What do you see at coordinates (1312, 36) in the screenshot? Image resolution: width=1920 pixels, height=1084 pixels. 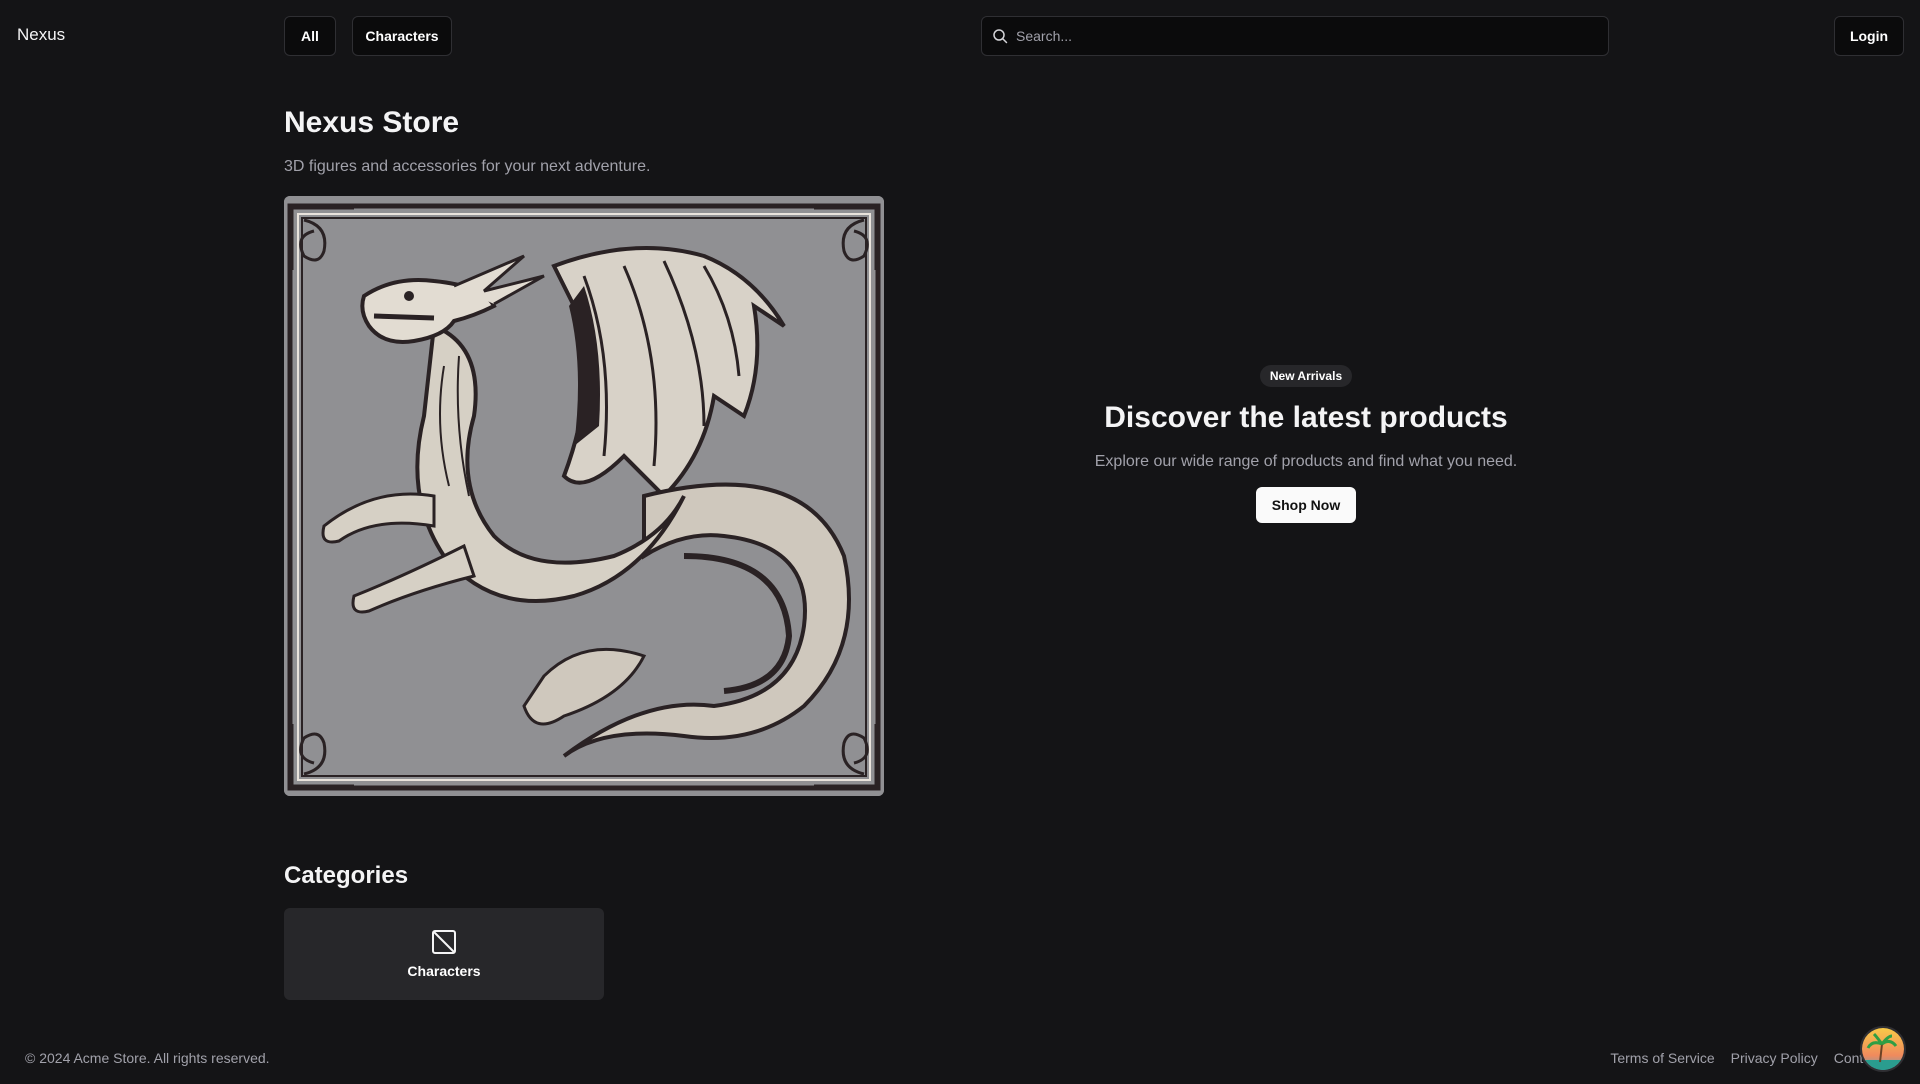 I see `search-input` at bounding box center [1312, 36].